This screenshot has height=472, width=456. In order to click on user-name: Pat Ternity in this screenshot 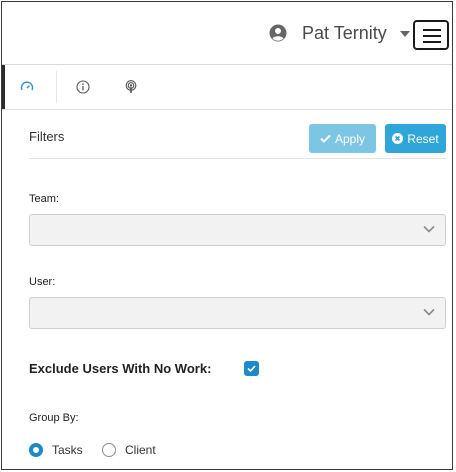, I will do `click(344, 33)`.